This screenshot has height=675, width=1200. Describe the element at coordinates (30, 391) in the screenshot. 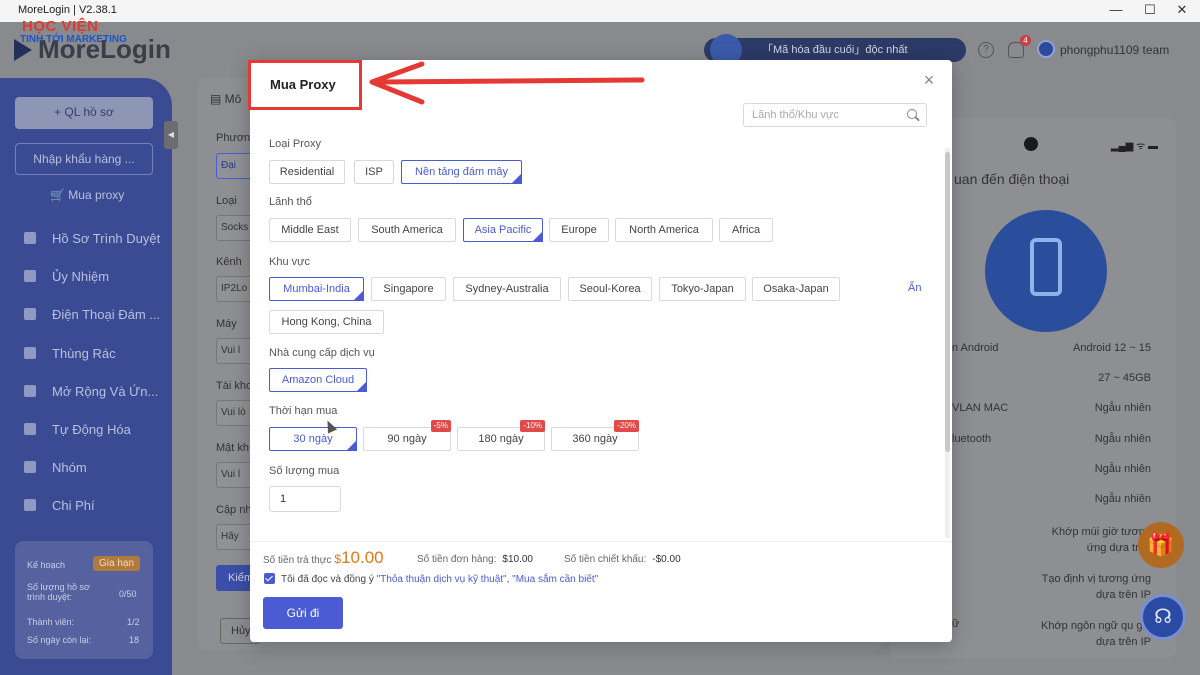

I see `puzzle-icon` at that location.